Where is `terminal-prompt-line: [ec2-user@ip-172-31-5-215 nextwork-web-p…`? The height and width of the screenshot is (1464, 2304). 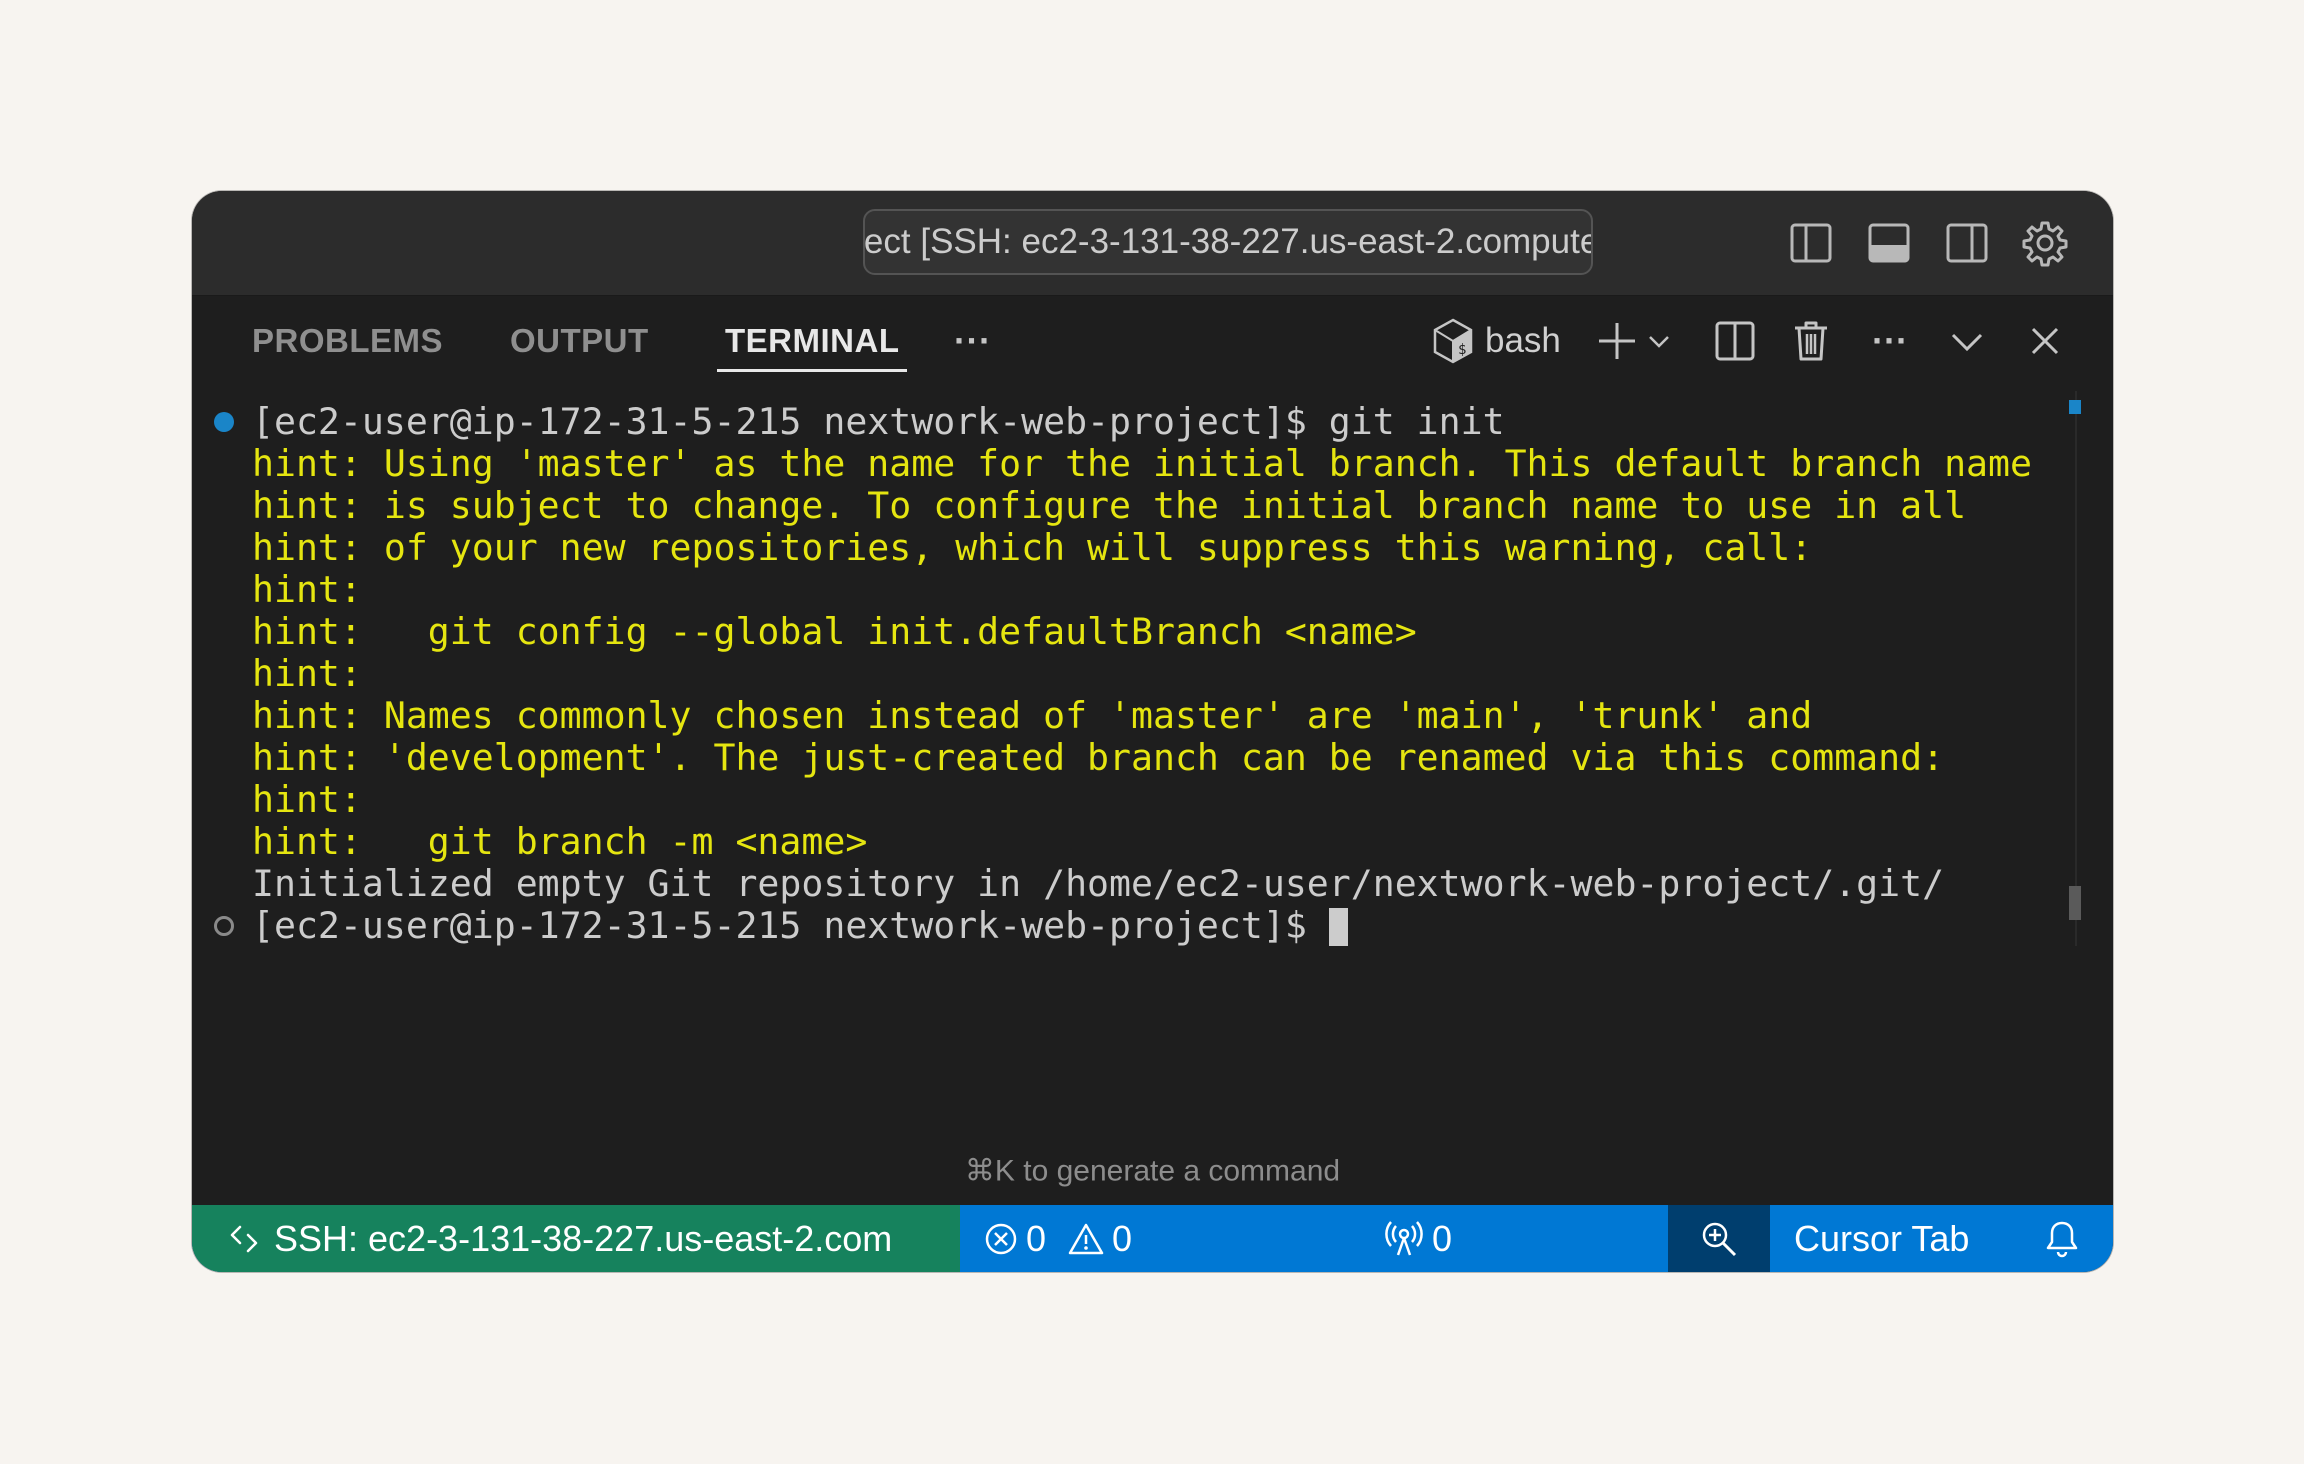
terminal-prompt-line: [ec2-user@ip-172-31-5-215 nextwork-web-p… is located at coordinates (800, 926).